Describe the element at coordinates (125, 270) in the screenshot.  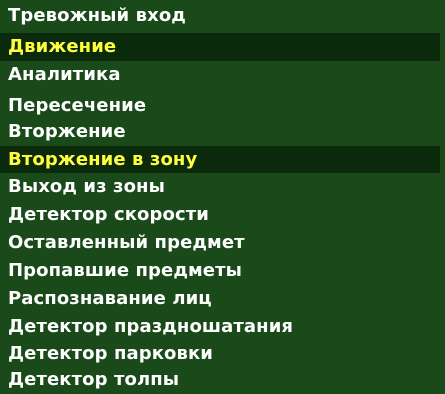
I see `submenu-item-label: Пропавшие предметы` at that location.